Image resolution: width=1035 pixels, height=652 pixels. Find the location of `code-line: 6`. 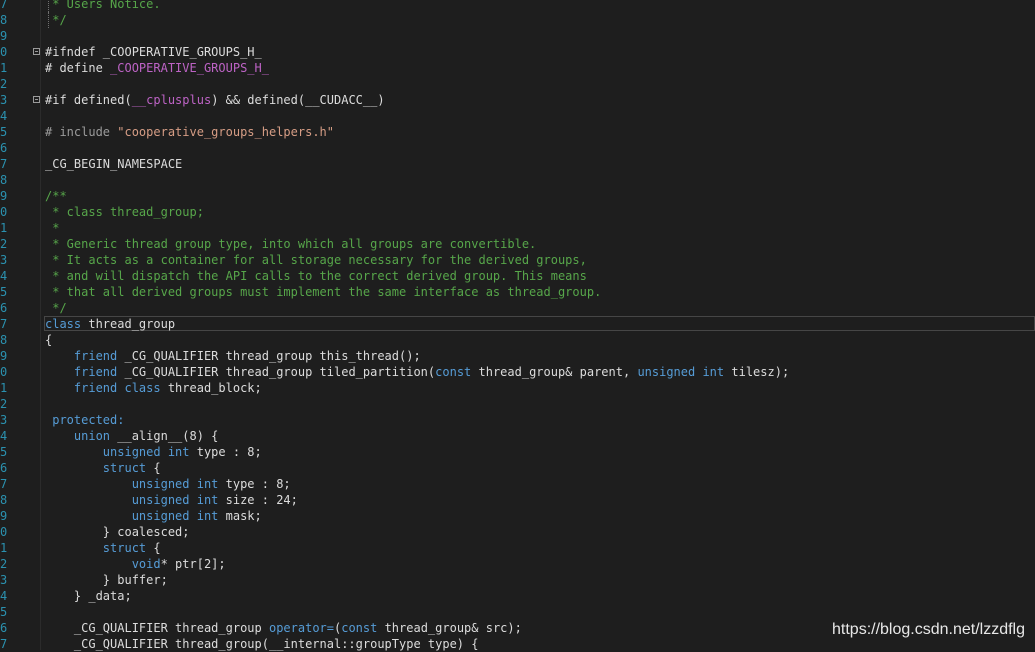

code-line: 6 is located at coordinates (517, 148).